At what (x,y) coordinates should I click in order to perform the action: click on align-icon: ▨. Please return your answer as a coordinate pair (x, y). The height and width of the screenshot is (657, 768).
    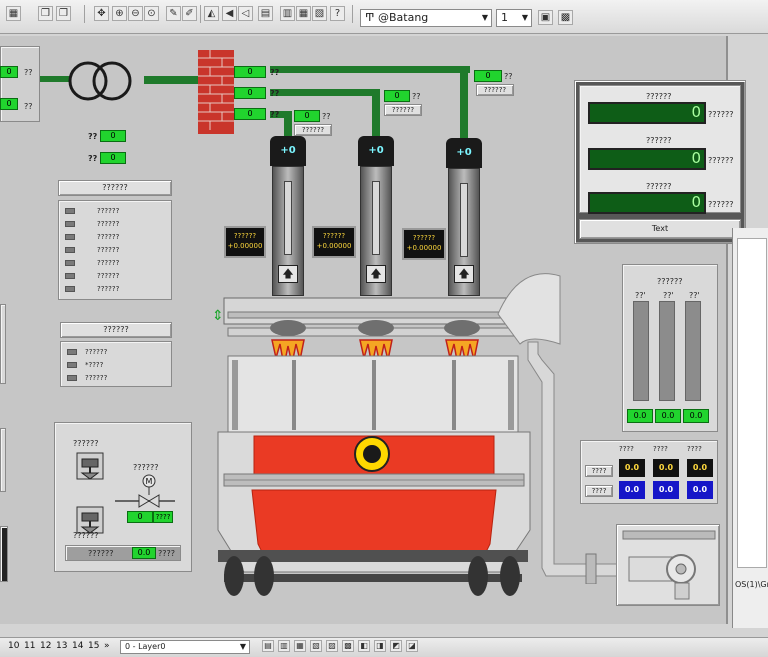
    Looking at the image, I should click on (332, 646).